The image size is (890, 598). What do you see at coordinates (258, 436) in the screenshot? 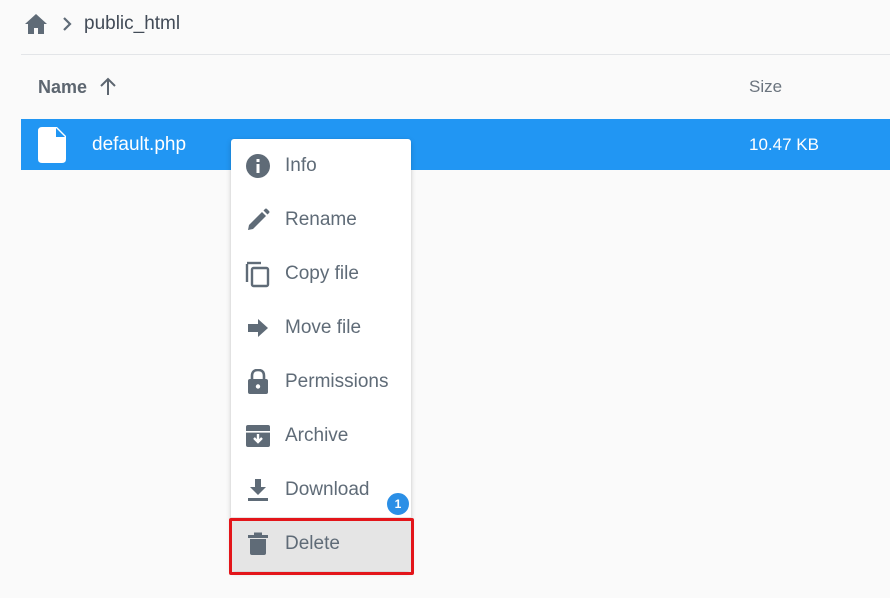
I see `archive-icon` at bounding box center [258, 436].